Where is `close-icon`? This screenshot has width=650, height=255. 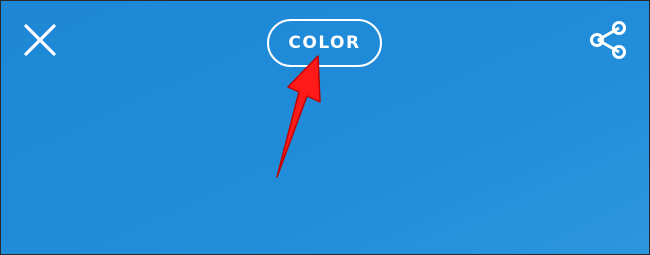 close-icon is located at coordinates (40, 40).